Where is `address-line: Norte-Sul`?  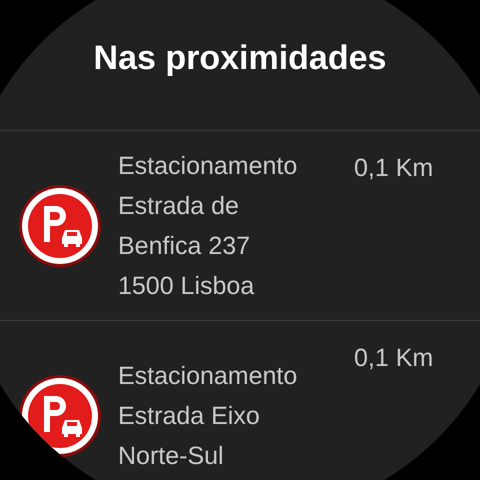 address-line: Norte-Sul is located at coordinates (171, 456).